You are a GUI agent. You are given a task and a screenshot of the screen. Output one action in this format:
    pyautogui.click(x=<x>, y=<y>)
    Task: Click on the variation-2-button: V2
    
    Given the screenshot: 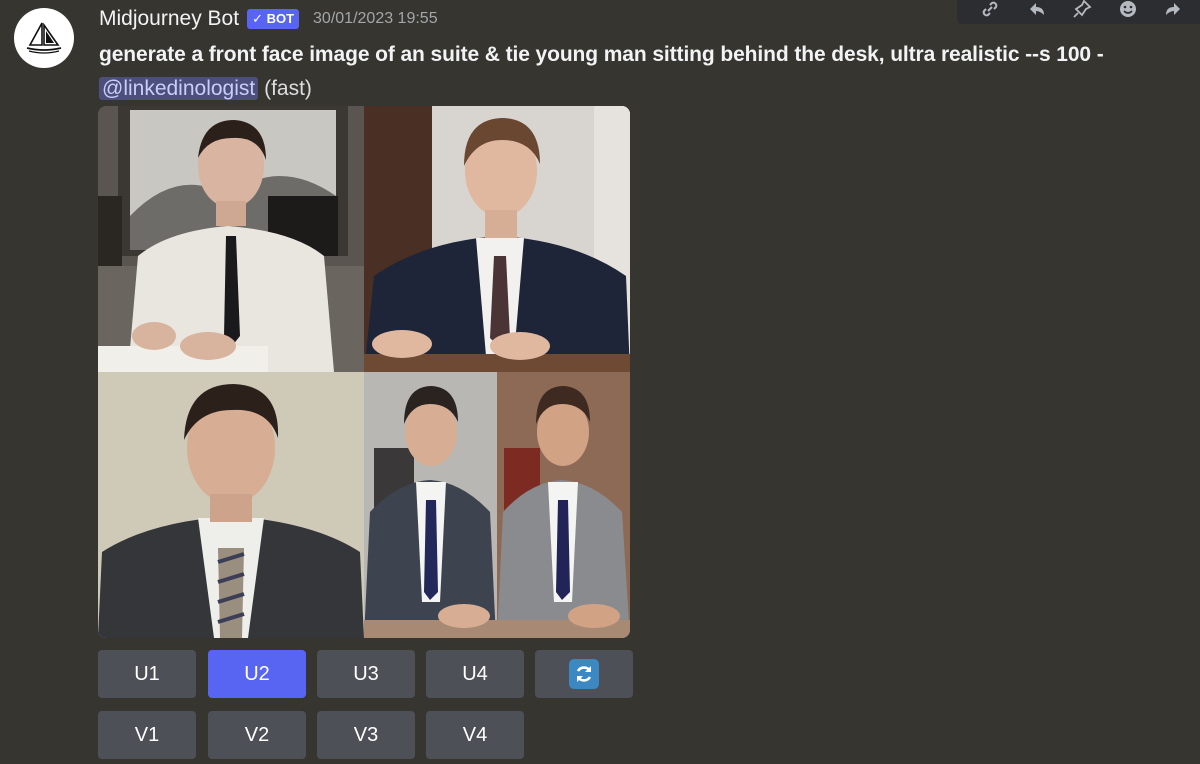 What is the action you would take?
    pyautogui.click(x=257, y=735)
    